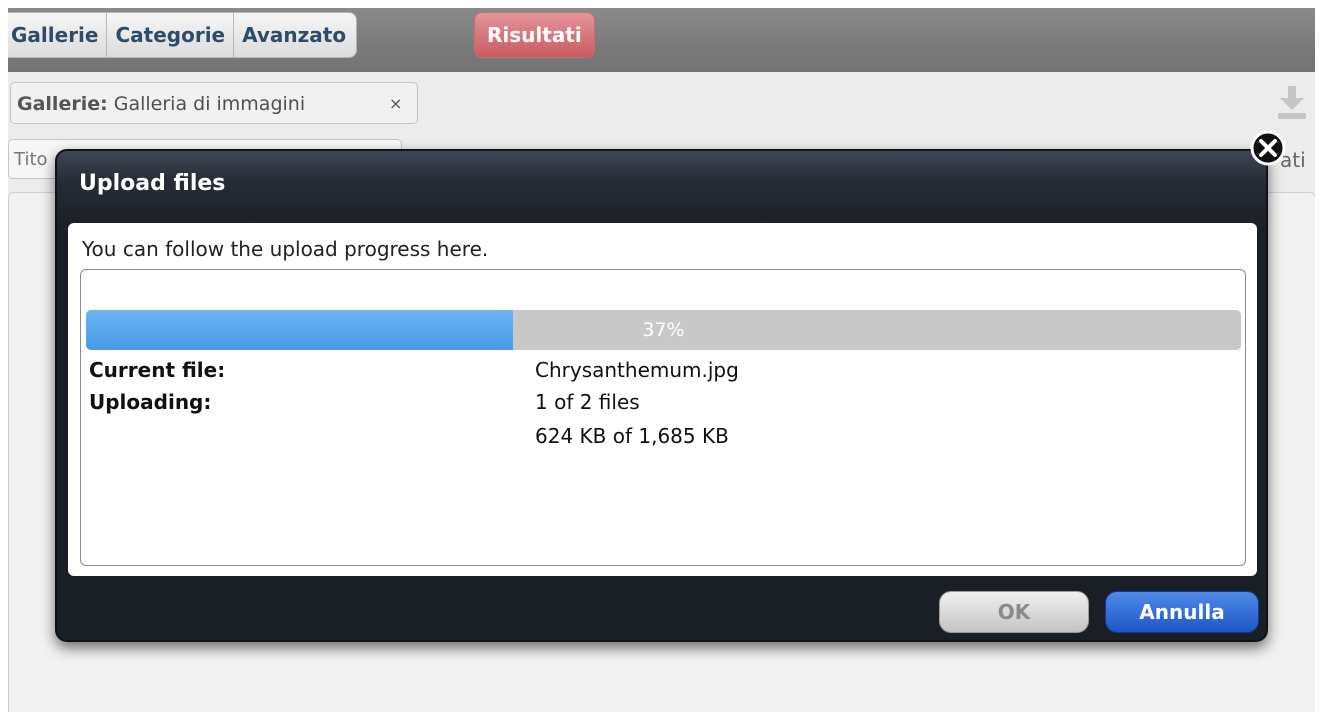  Describe the element at coordinates (632, 436) in the screenshot. I see `uploading-size: 624 KB of 1,685 KB` at that location.